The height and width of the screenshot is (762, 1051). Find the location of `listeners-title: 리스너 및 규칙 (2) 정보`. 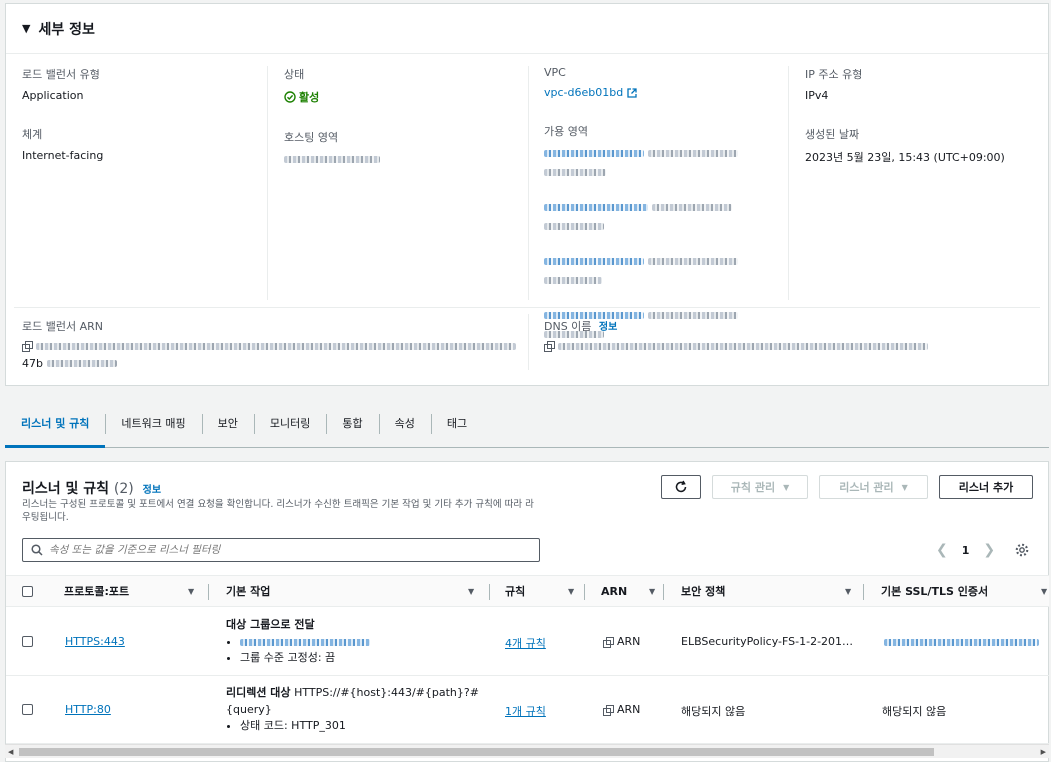

listeners-title: 리스너 및 규칙 (2) 정보 is located at coordinates (91, 488).